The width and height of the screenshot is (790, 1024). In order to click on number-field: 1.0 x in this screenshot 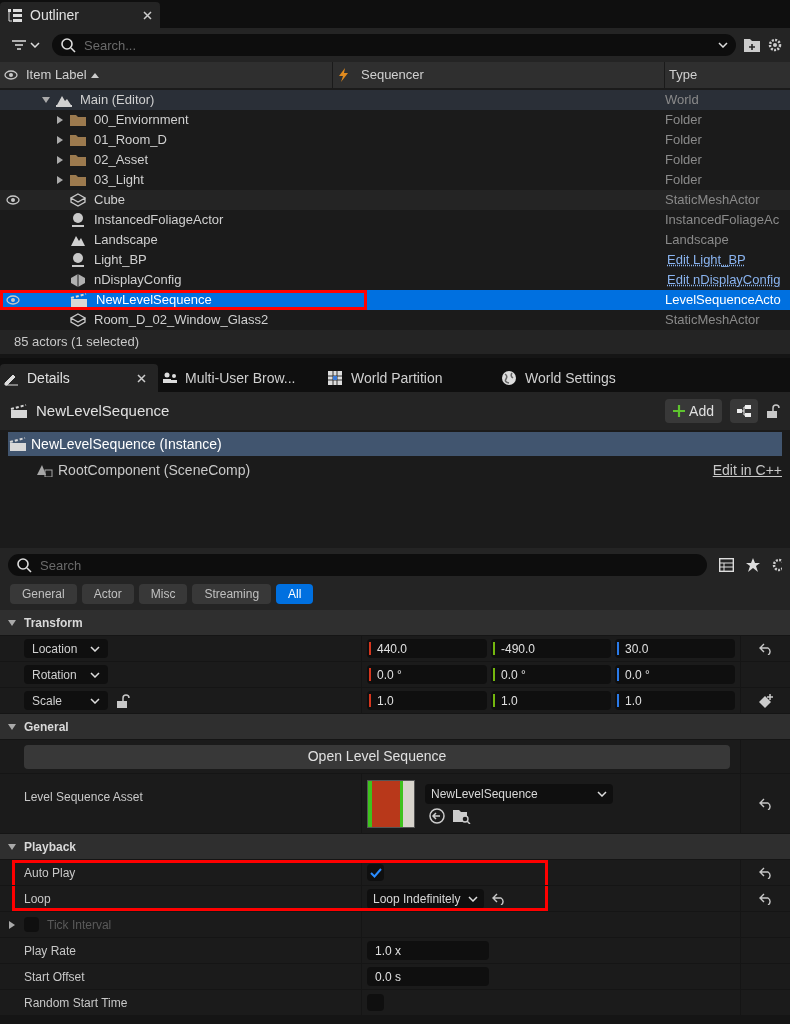, I will do `click(428, 950)`.